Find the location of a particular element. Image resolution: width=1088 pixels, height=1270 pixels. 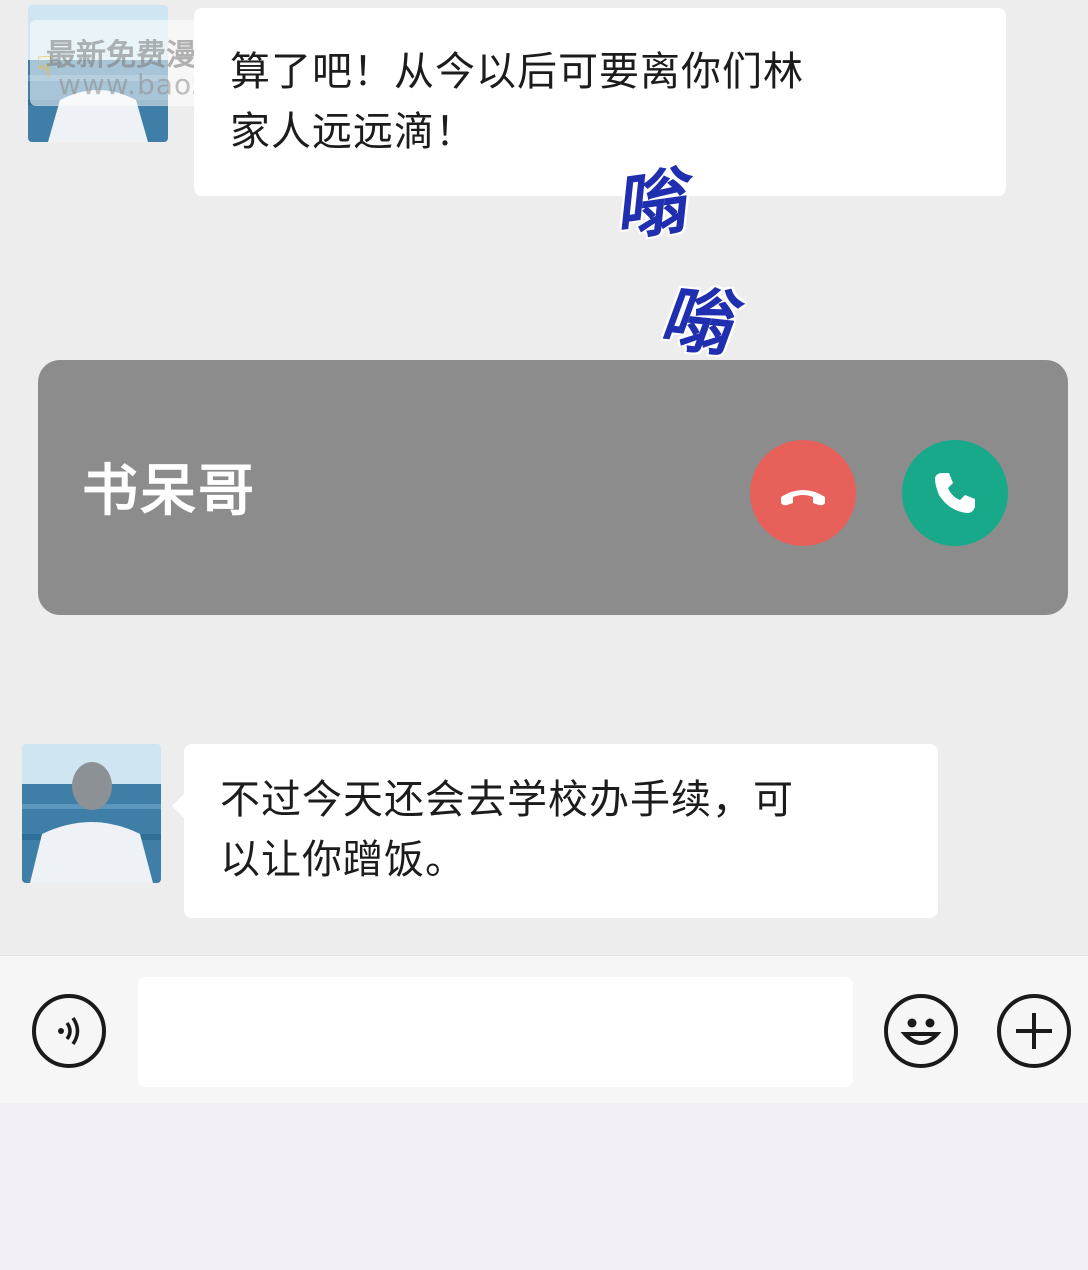

emoji-button is located at coordinates (921, 1031).